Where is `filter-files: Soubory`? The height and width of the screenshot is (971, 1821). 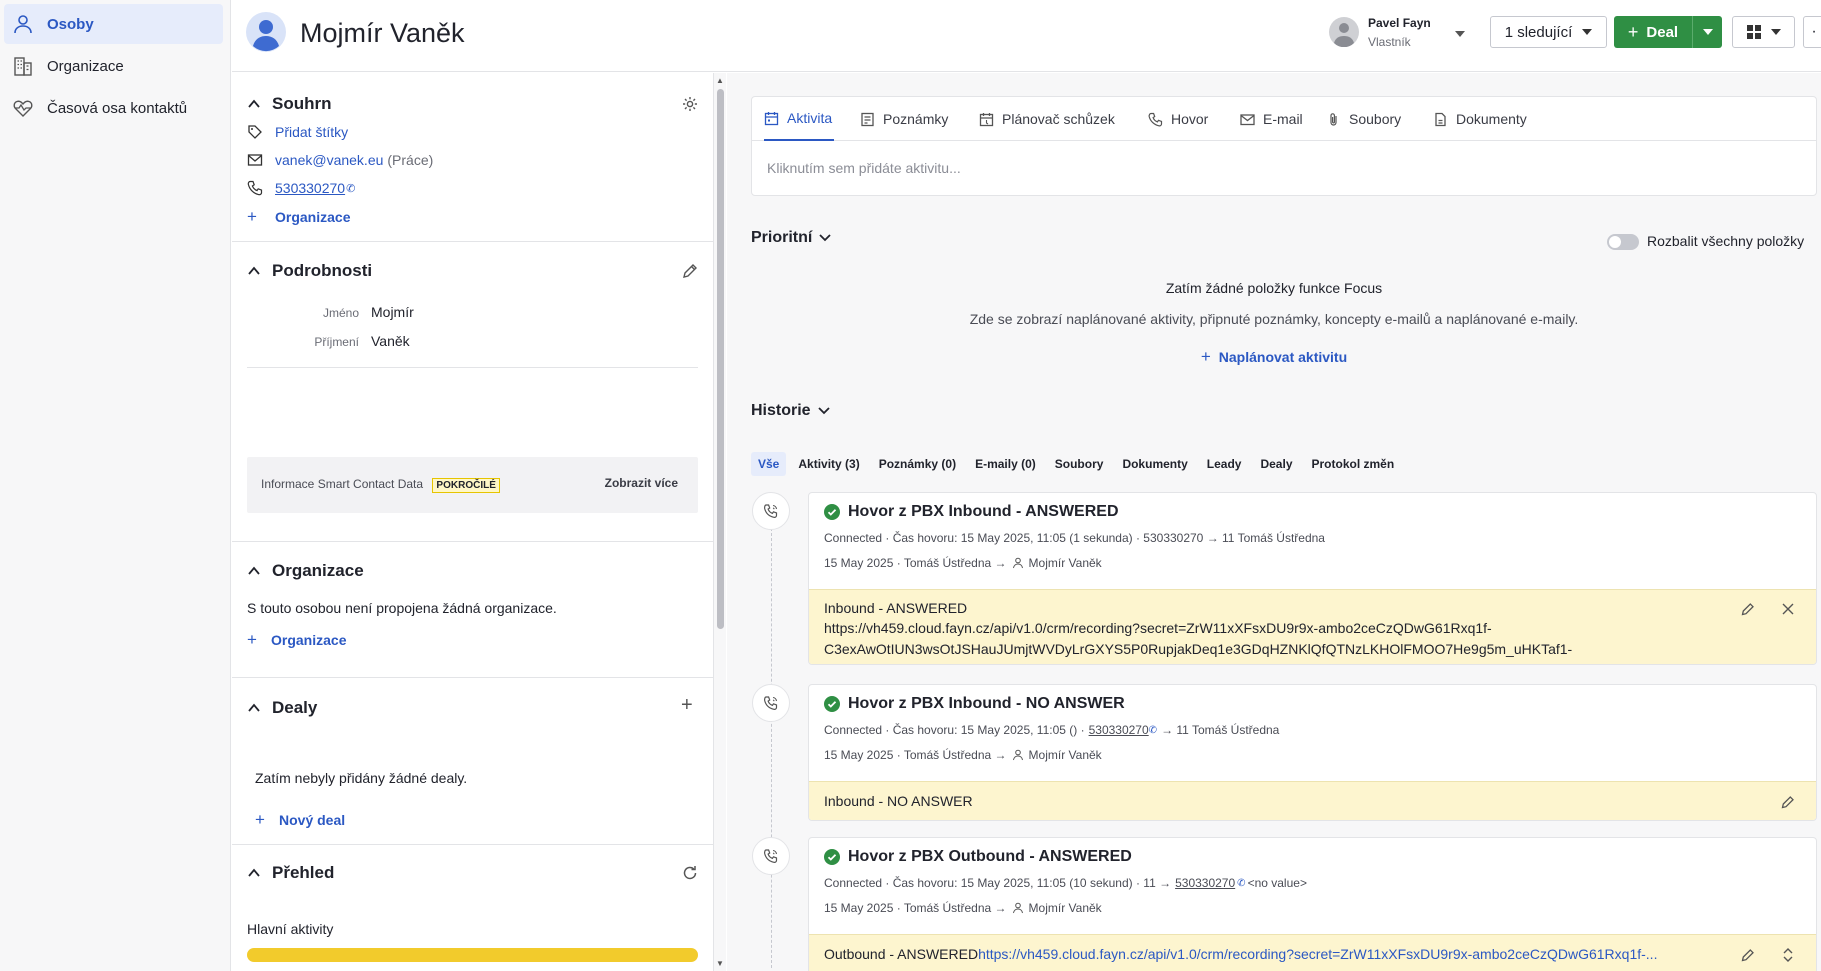
filter-files: Soubory is located at coordinates (1079, 464).